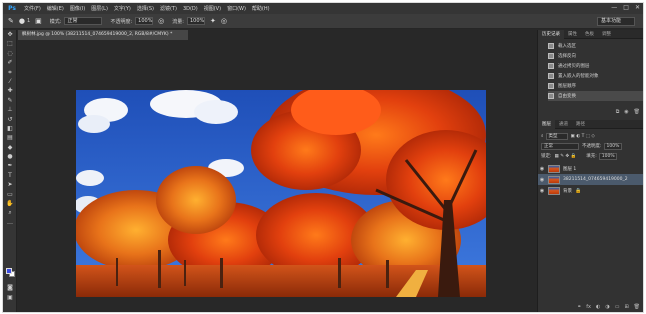 The width and height of the screenshot is (646, 314). Describe the element at coordinates (77, 8) in the screenshot. I see `menu-image: 图像(I)` at that location.